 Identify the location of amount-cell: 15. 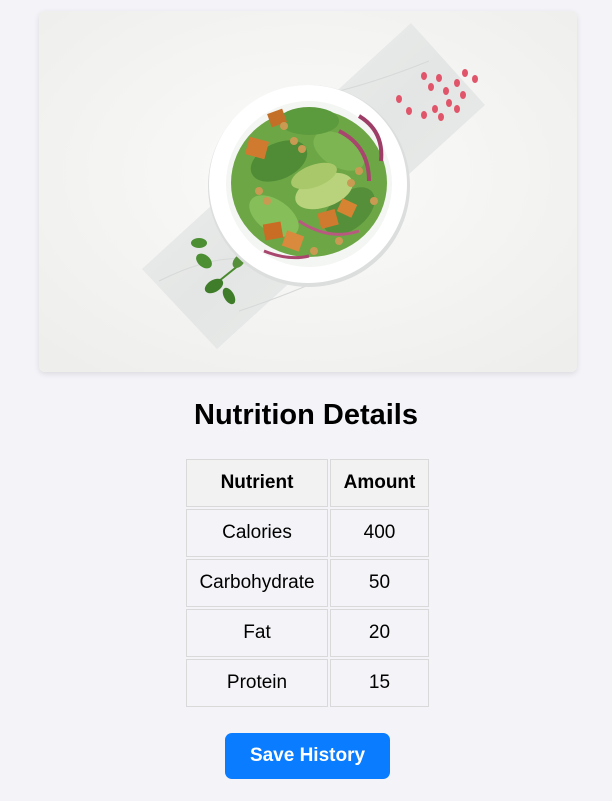
(379, 683).